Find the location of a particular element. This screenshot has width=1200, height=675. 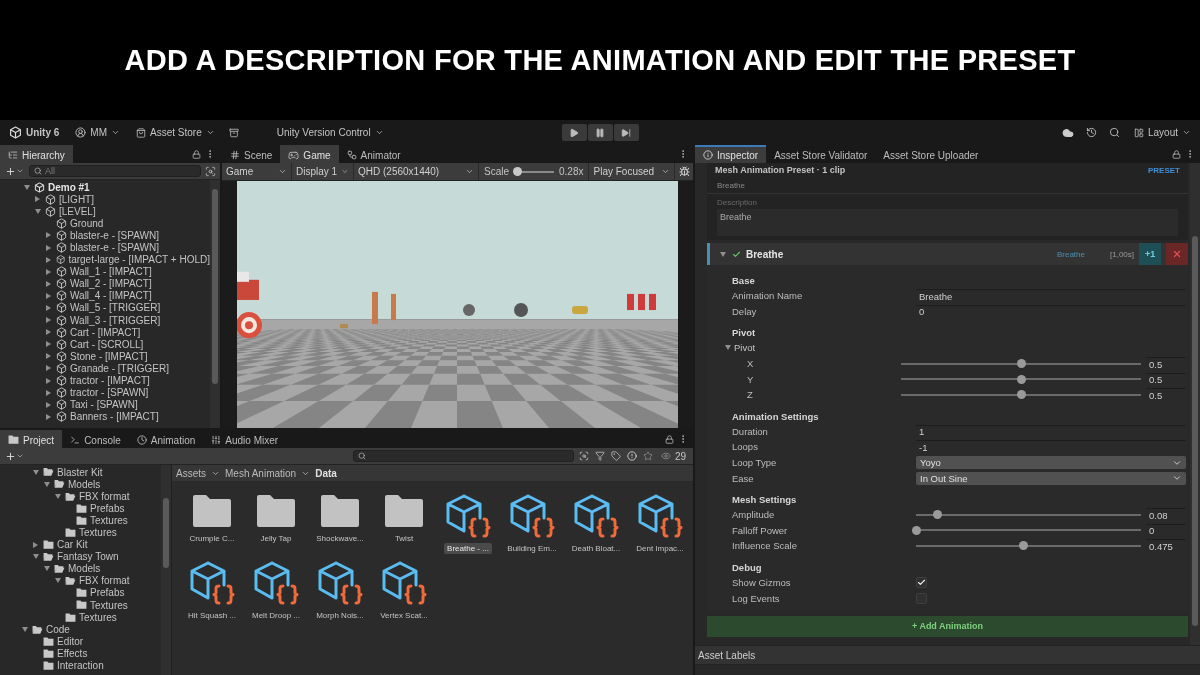

tree-item: Ground is located at coordinates (105, 223).